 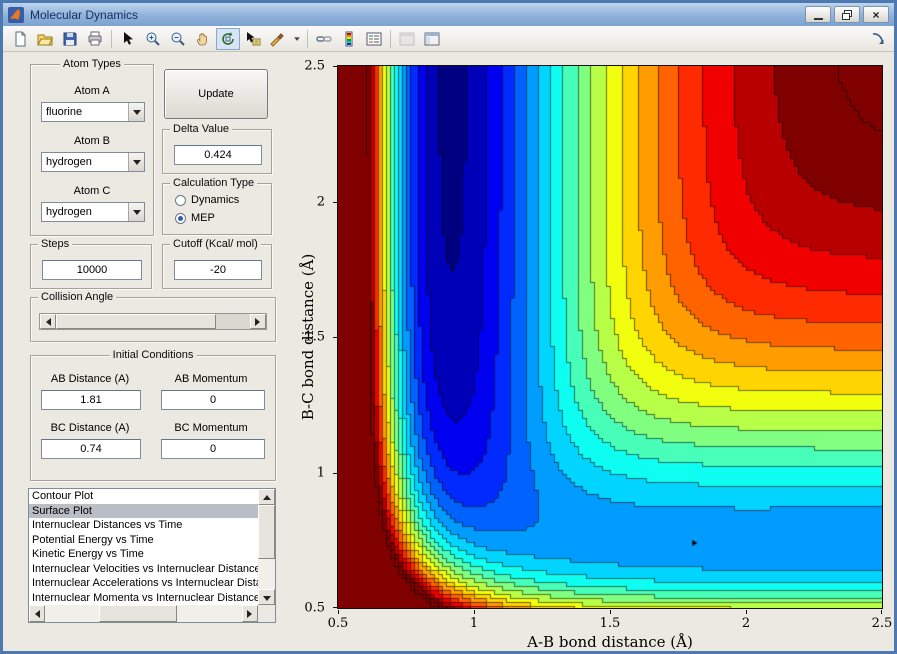 I want to click on atom-c-value: hydrogen, so click(x=69, y=212).